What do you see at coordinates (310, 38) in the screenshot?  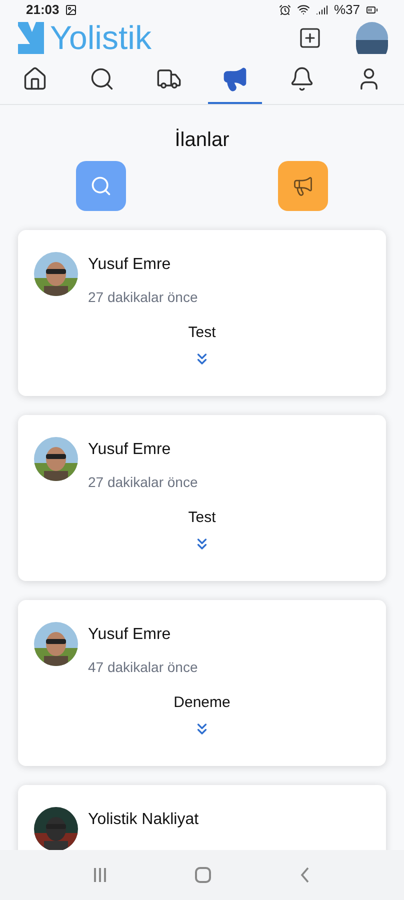 I see `plus-icon` at bounding box center [310, 38].